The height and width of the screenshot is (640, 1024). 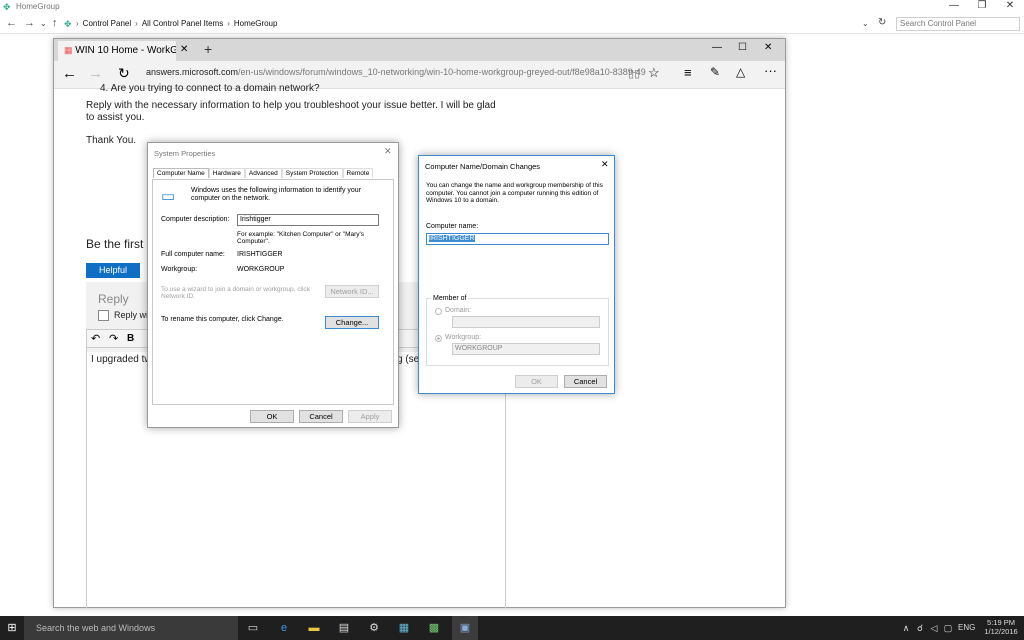 What do you see at coordinates (483, 166) in the screenshot?
I see `dialog-title: Computer Name/Domain Changes` at bounding box center [483, 166].